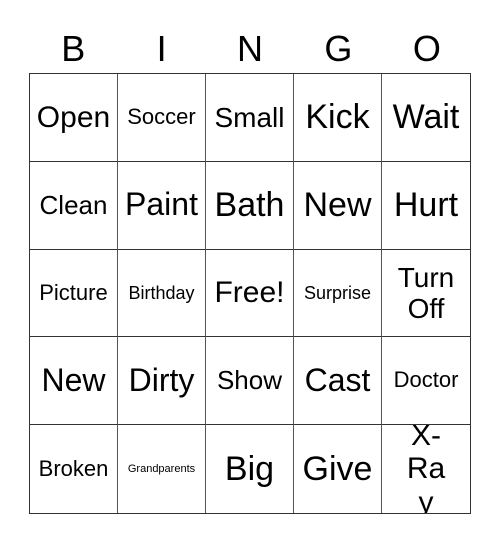 The height and width of the screenshot is (544, 500). Describe the element at coordinates (250, 469) in the screenshot. I see `bingo-cell: Big` at that location.